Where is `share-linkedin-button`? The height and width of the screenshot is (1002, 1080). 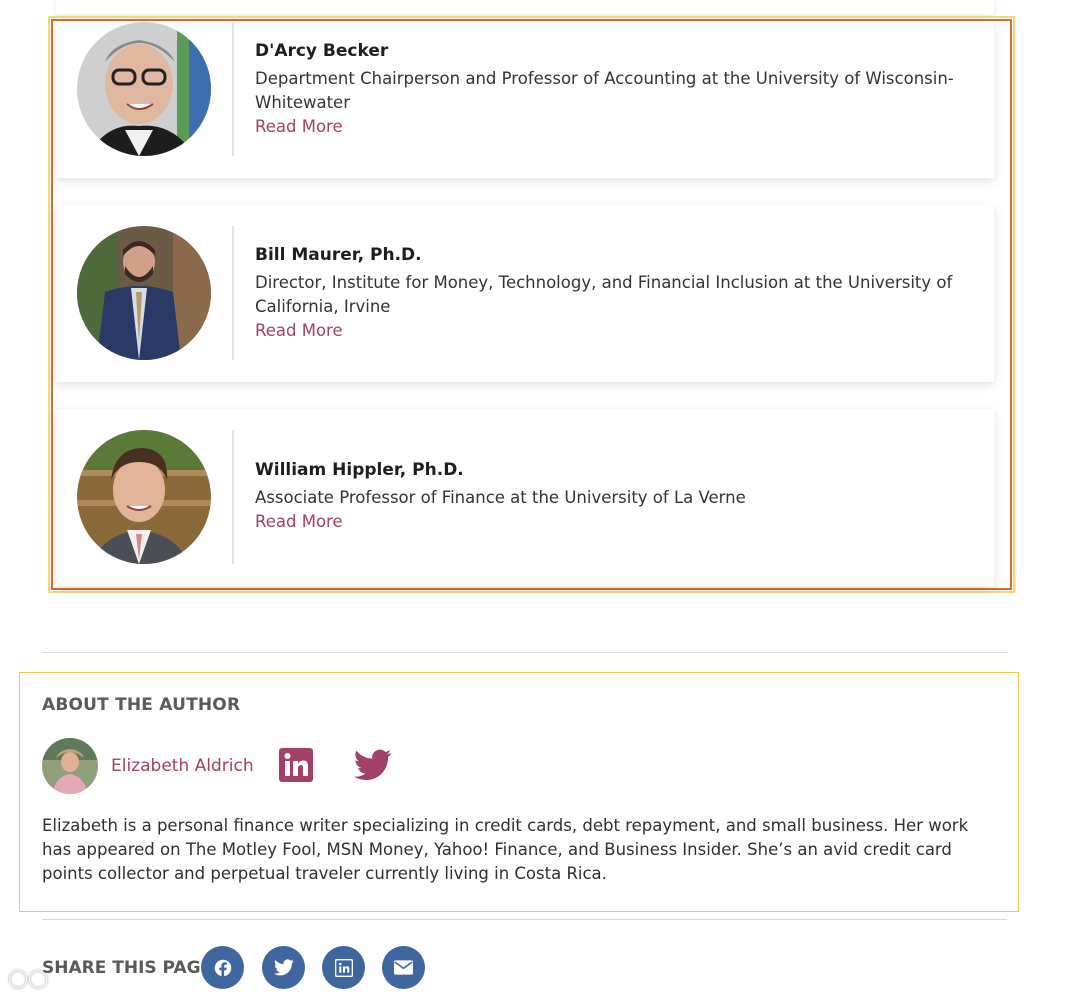 share-linkedin-button is located at coordinates (343, 967).